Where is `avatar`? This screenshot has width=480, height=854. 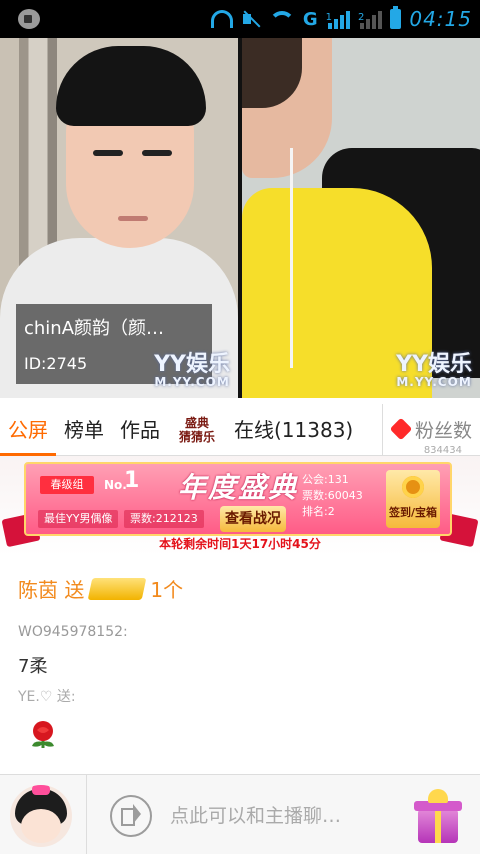 avatar is located at coordinates (41, 816).